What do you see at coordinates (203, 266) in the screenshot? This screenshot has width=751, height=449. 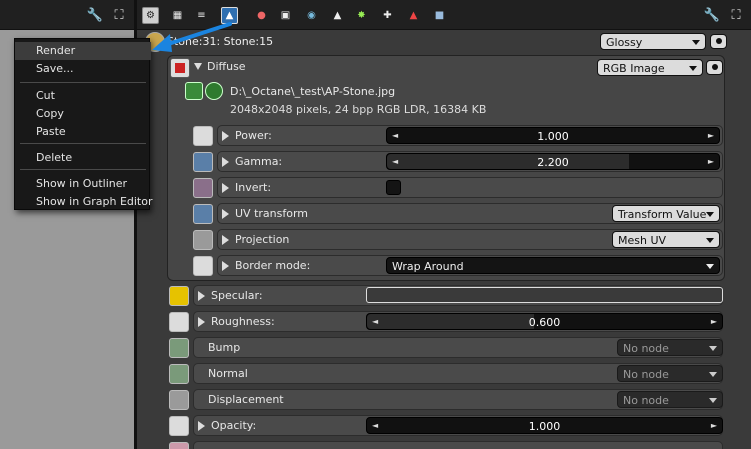 I see `border-mode-node-icon` at bounding box center [203, 266].